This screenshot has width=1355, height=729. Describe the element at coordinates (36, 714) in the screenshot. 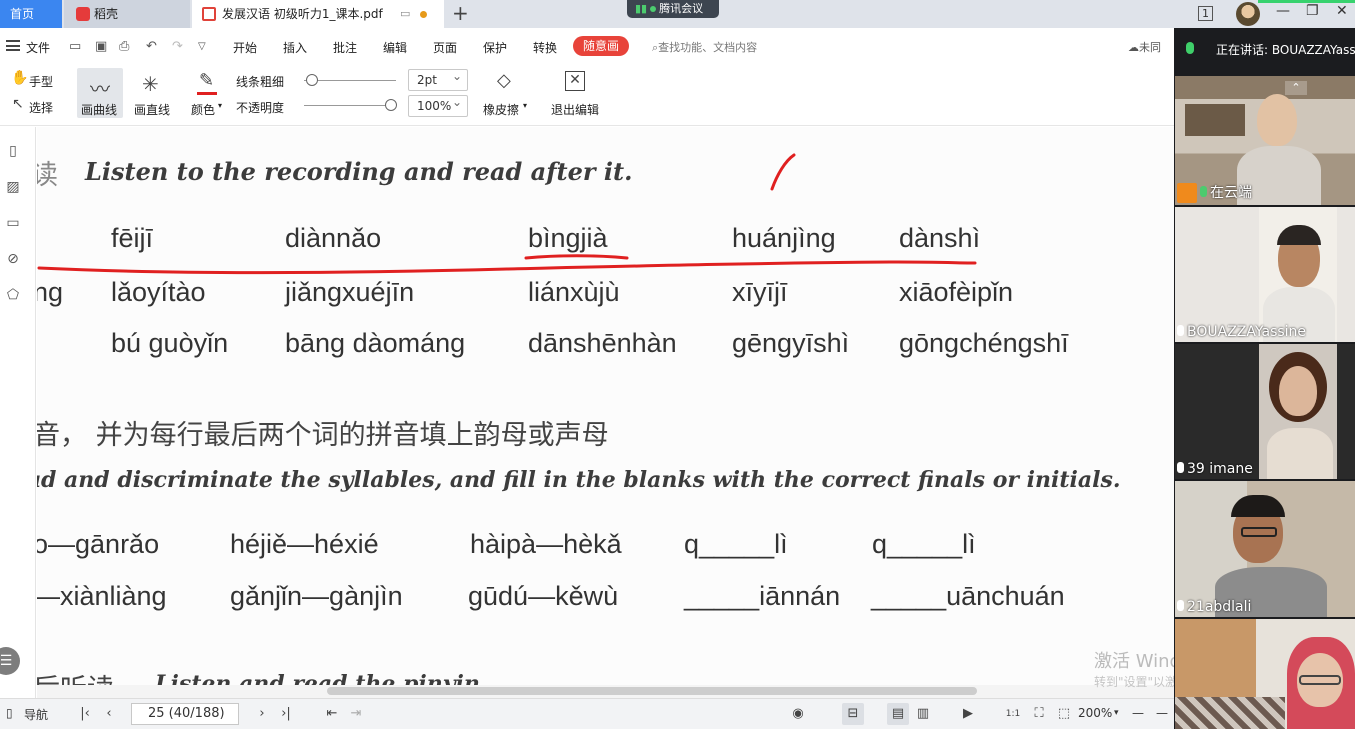

I see `navigation-toggle: 导航` at that location.